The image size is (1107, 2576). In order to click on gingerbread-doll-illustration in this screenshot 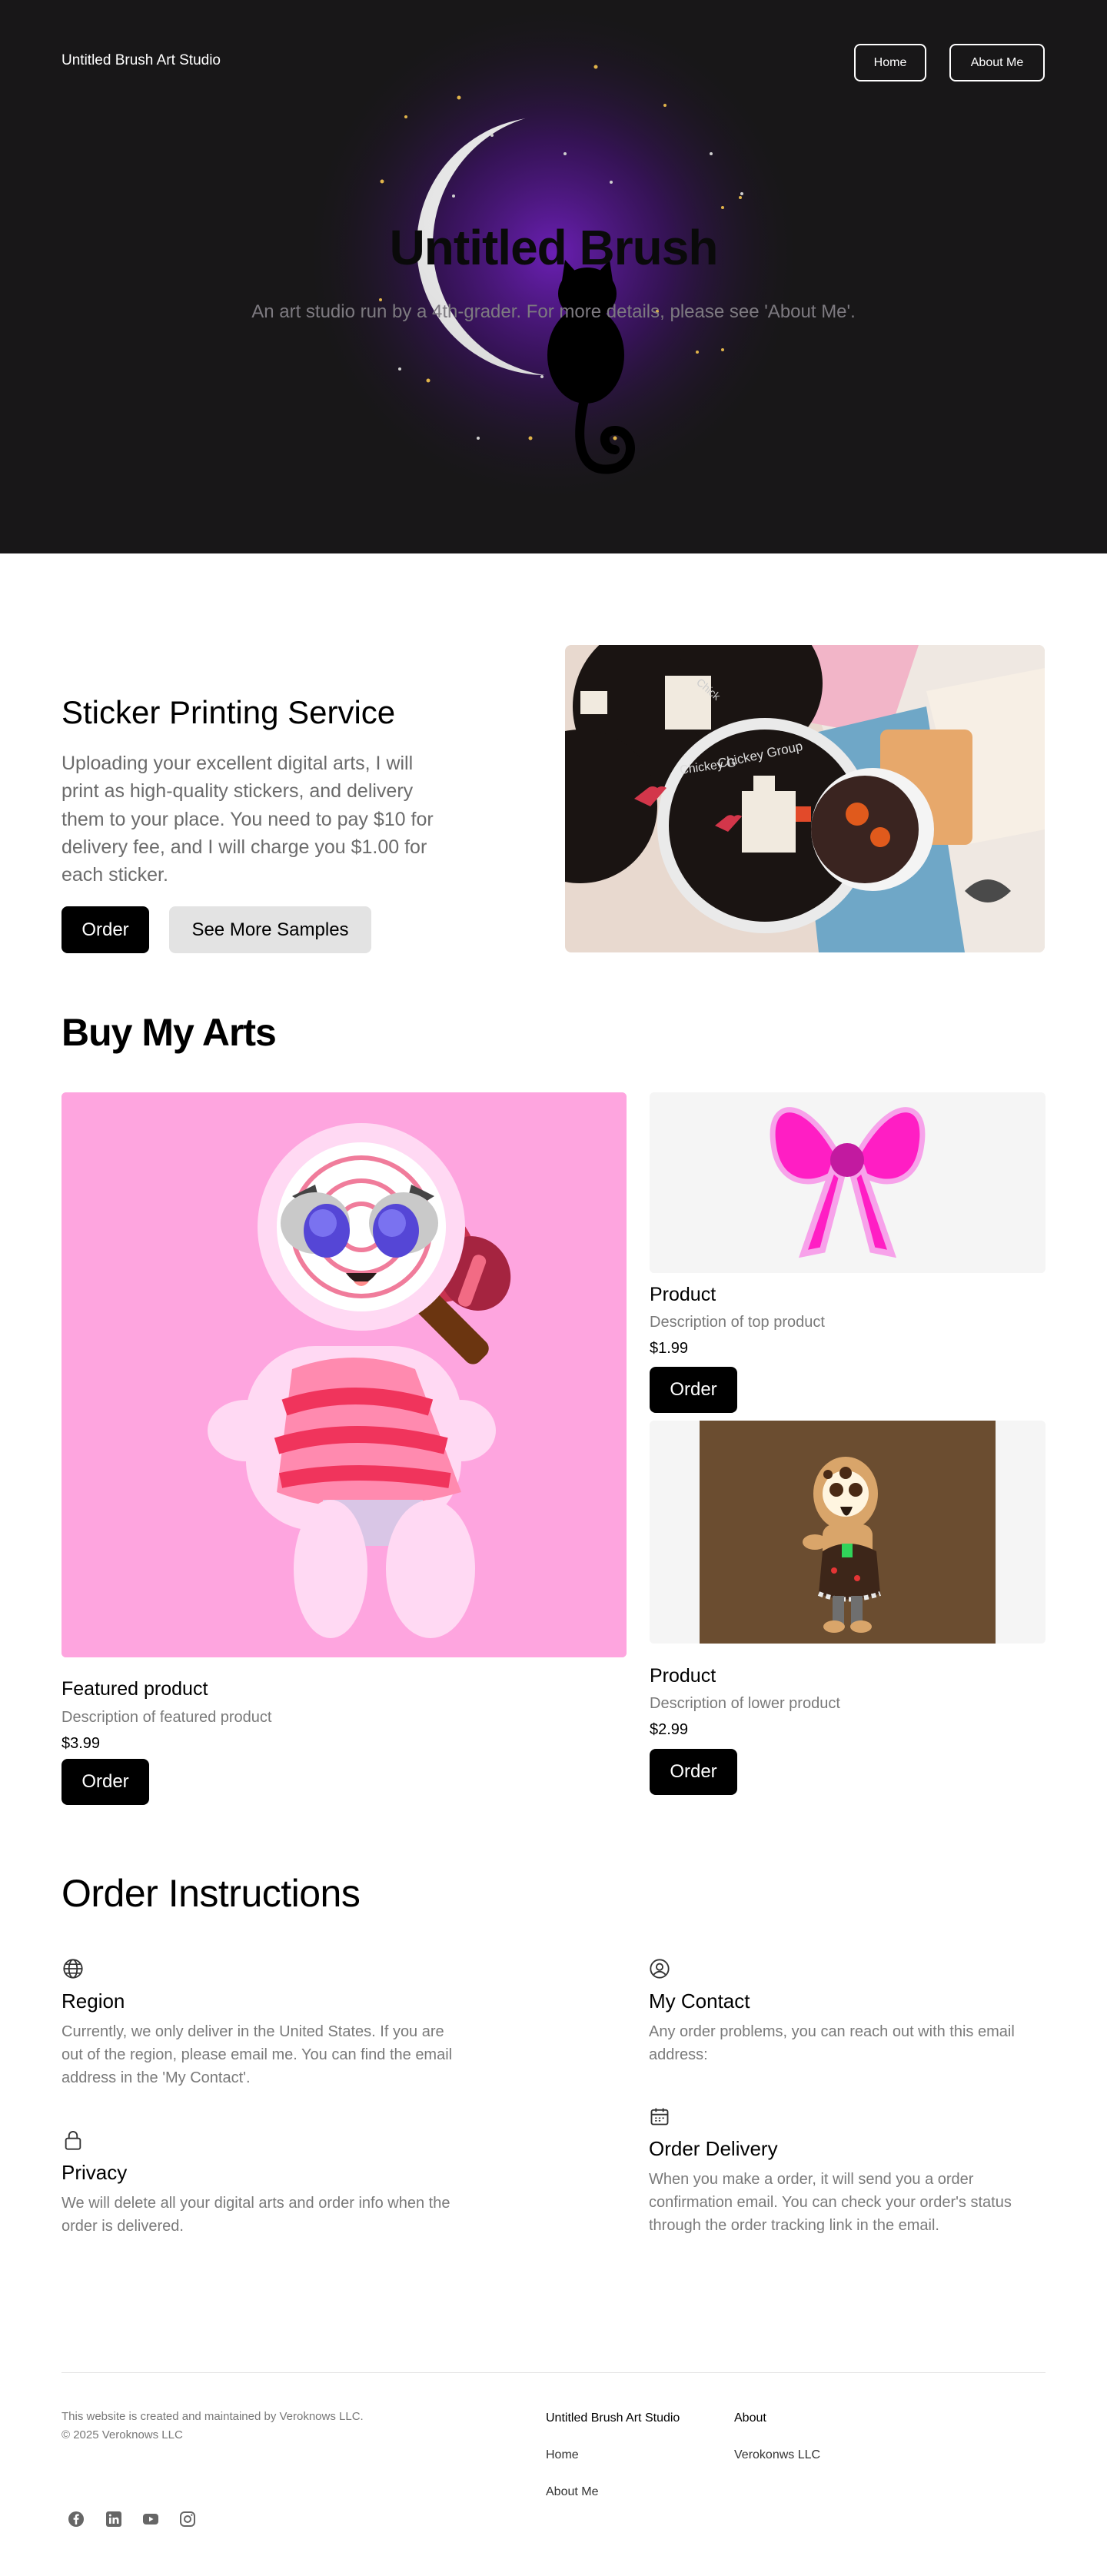, I will do `click(848, 1532)`.